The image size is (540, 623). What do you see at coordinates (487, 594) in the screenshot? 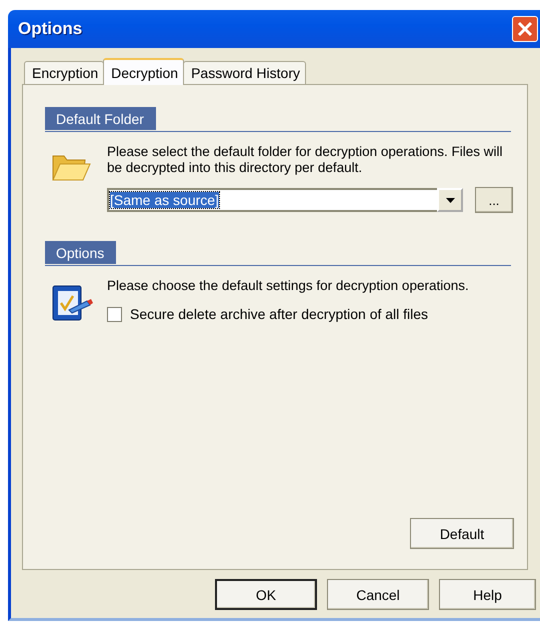
I see `dialog-button: Help` at bounding box center [487, 594].